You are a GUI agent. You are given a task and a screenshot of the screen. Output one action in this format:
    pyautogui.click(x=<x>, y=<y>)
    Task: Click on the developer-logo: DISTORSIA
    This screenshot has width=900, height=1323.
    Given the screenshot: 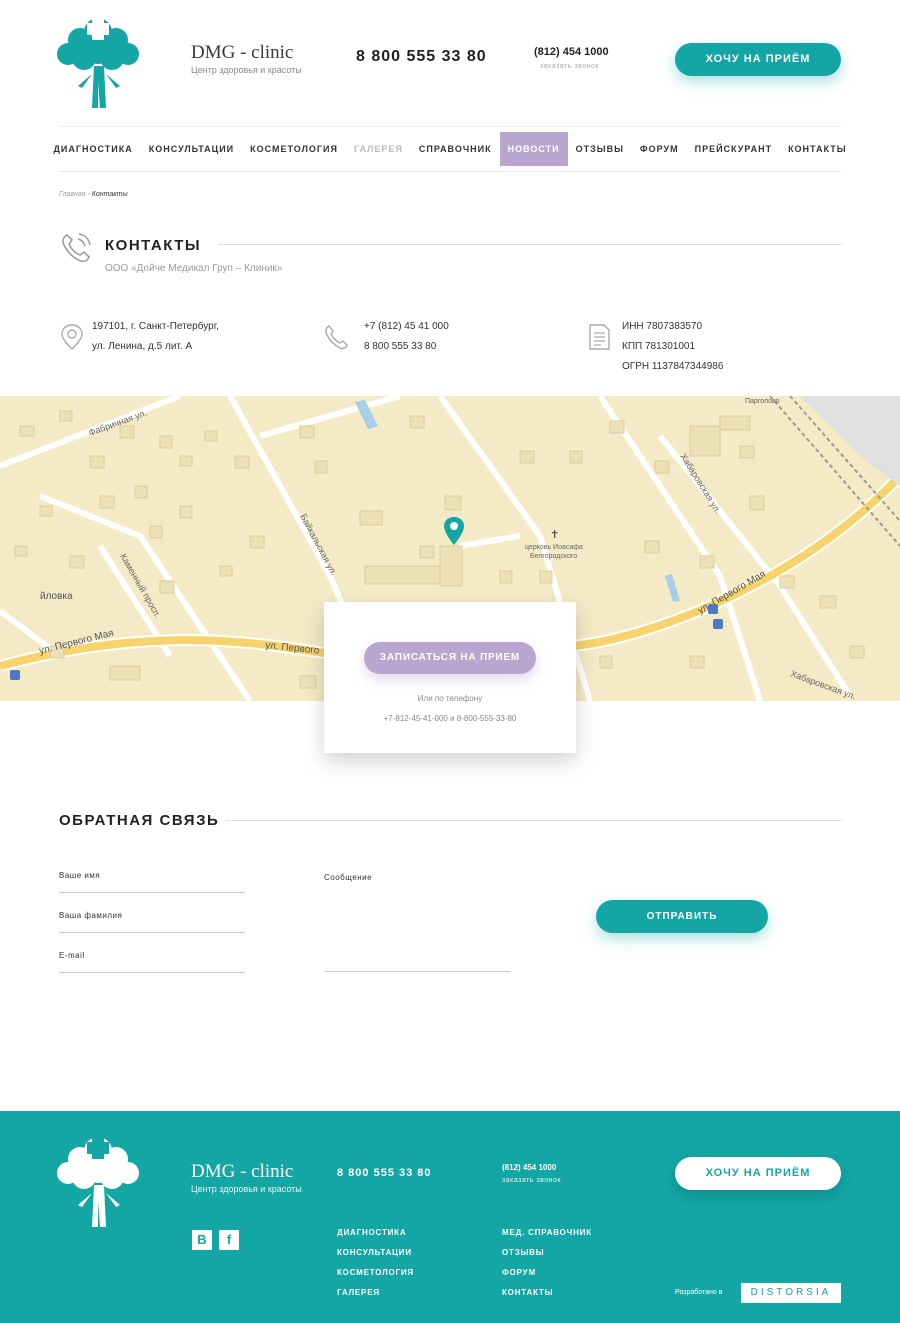 What is the action you would take?
    pyautogui.click(x=791, y=1293)
    